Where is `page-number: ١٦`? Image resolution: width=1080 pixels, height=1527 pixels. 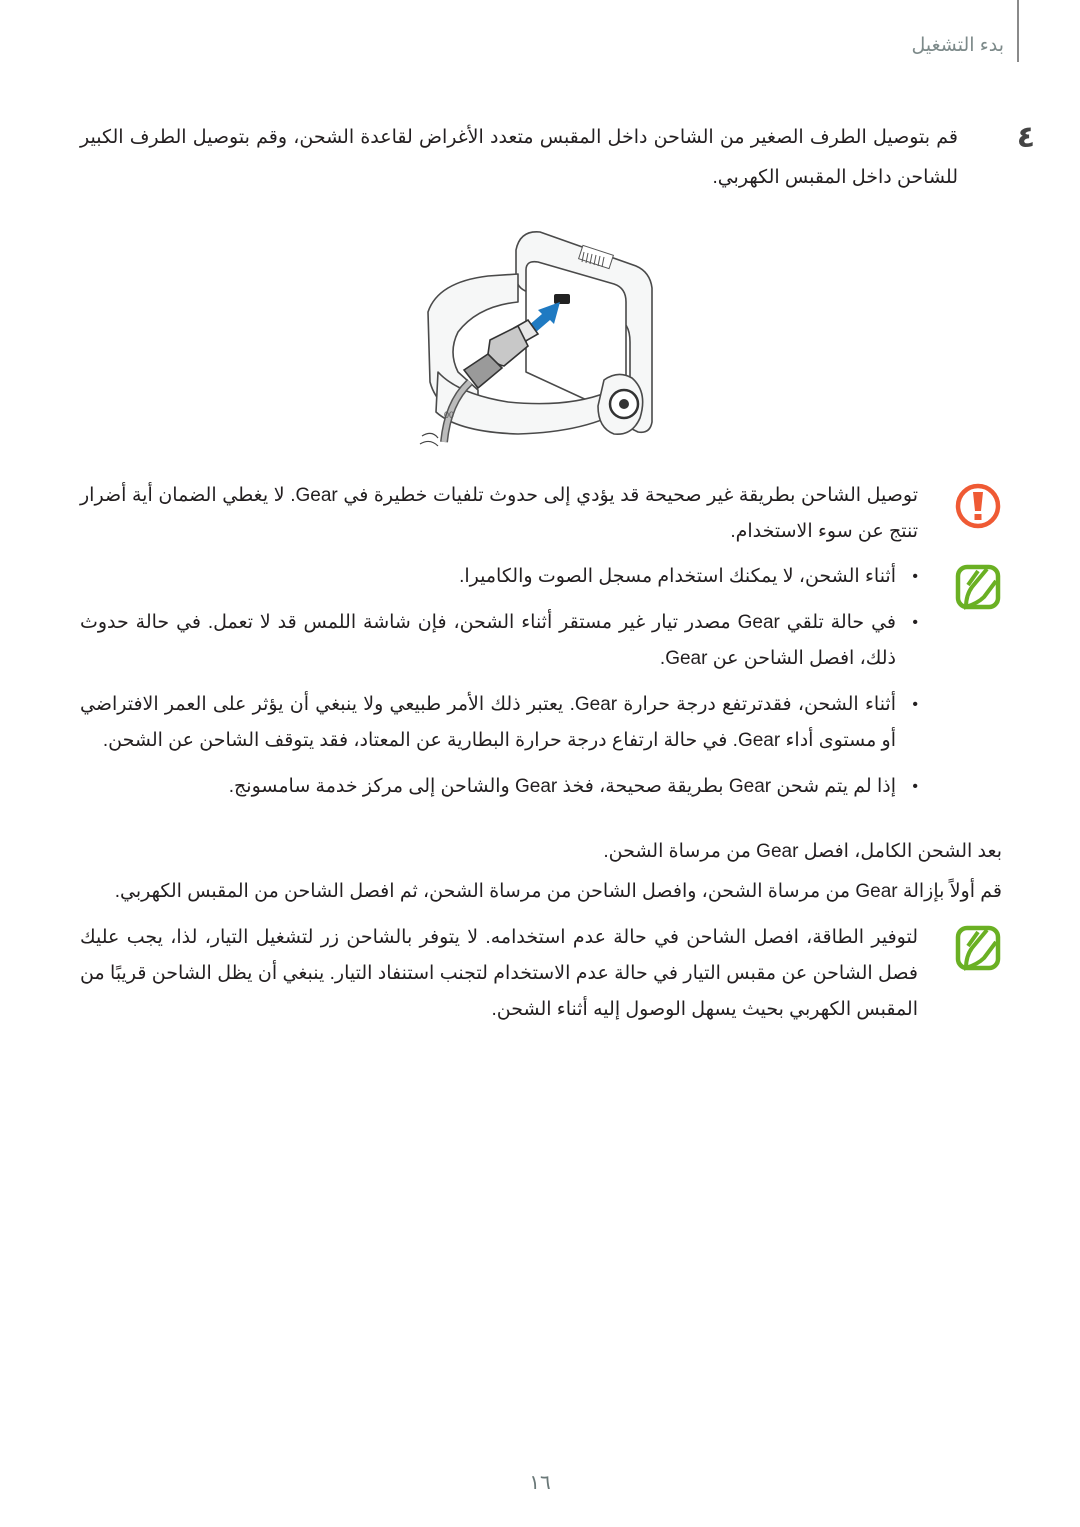 page-number: ١٦ is located at coordinates (540, 1483).